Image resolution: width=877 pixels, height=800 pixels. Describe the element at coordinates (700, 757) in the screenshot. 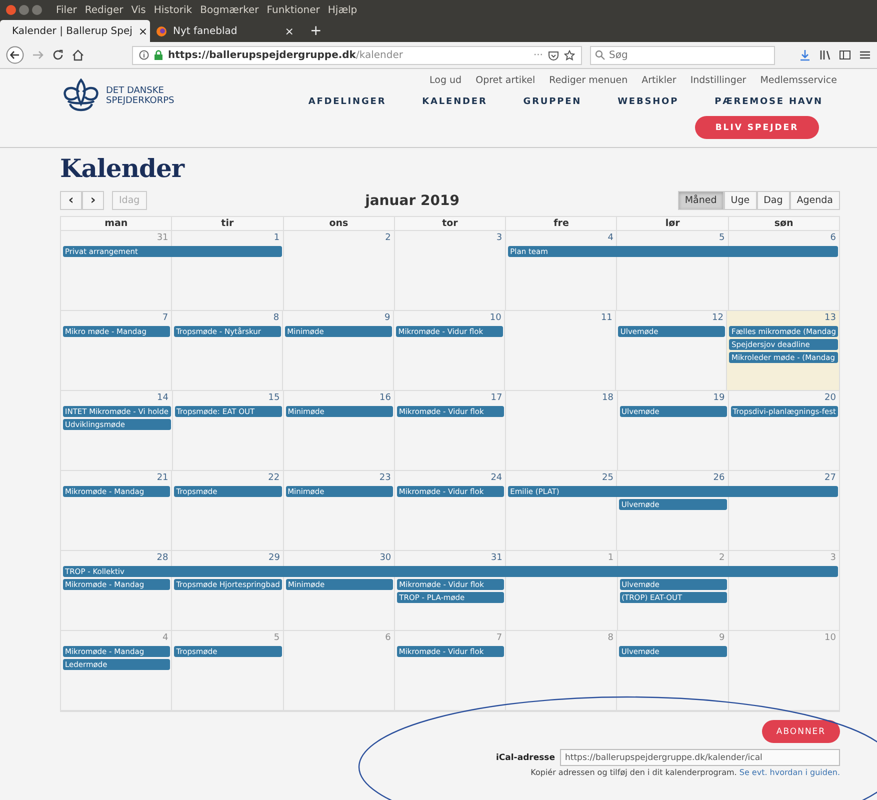

I see `ical-address-field: https://ballerupspejdergruppe.dk/kalender/ical` at that location.